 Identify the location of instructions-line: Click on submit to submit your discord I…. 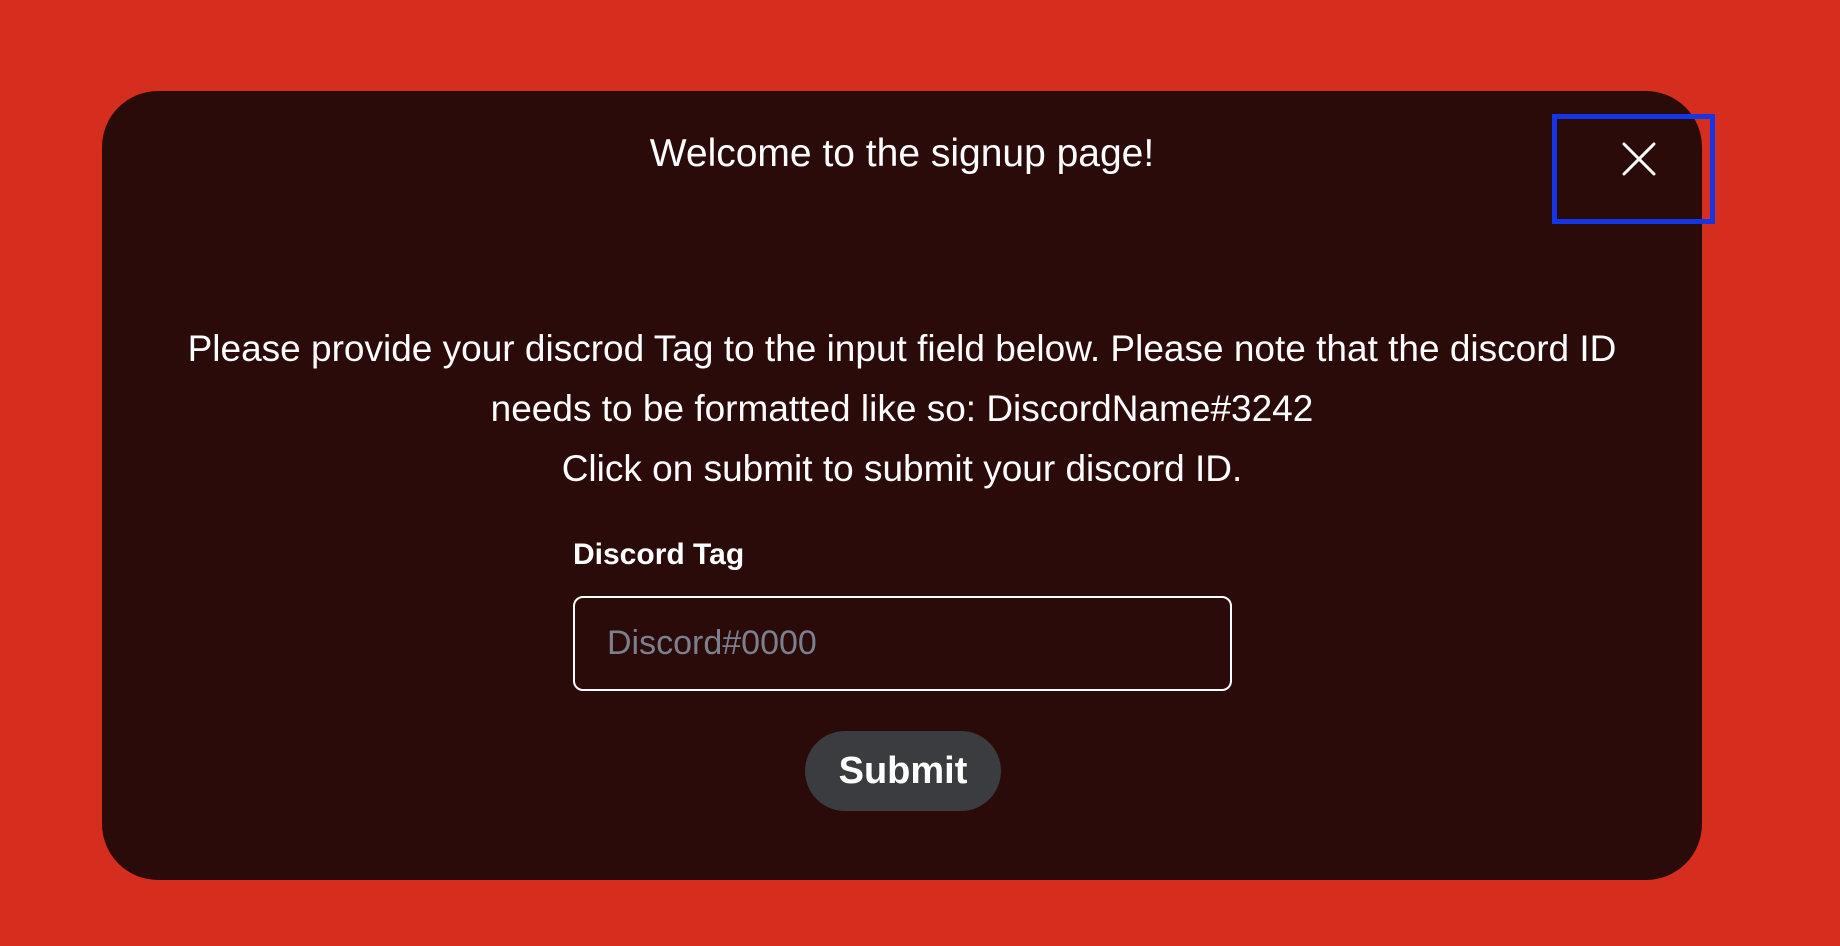
(902, 468).